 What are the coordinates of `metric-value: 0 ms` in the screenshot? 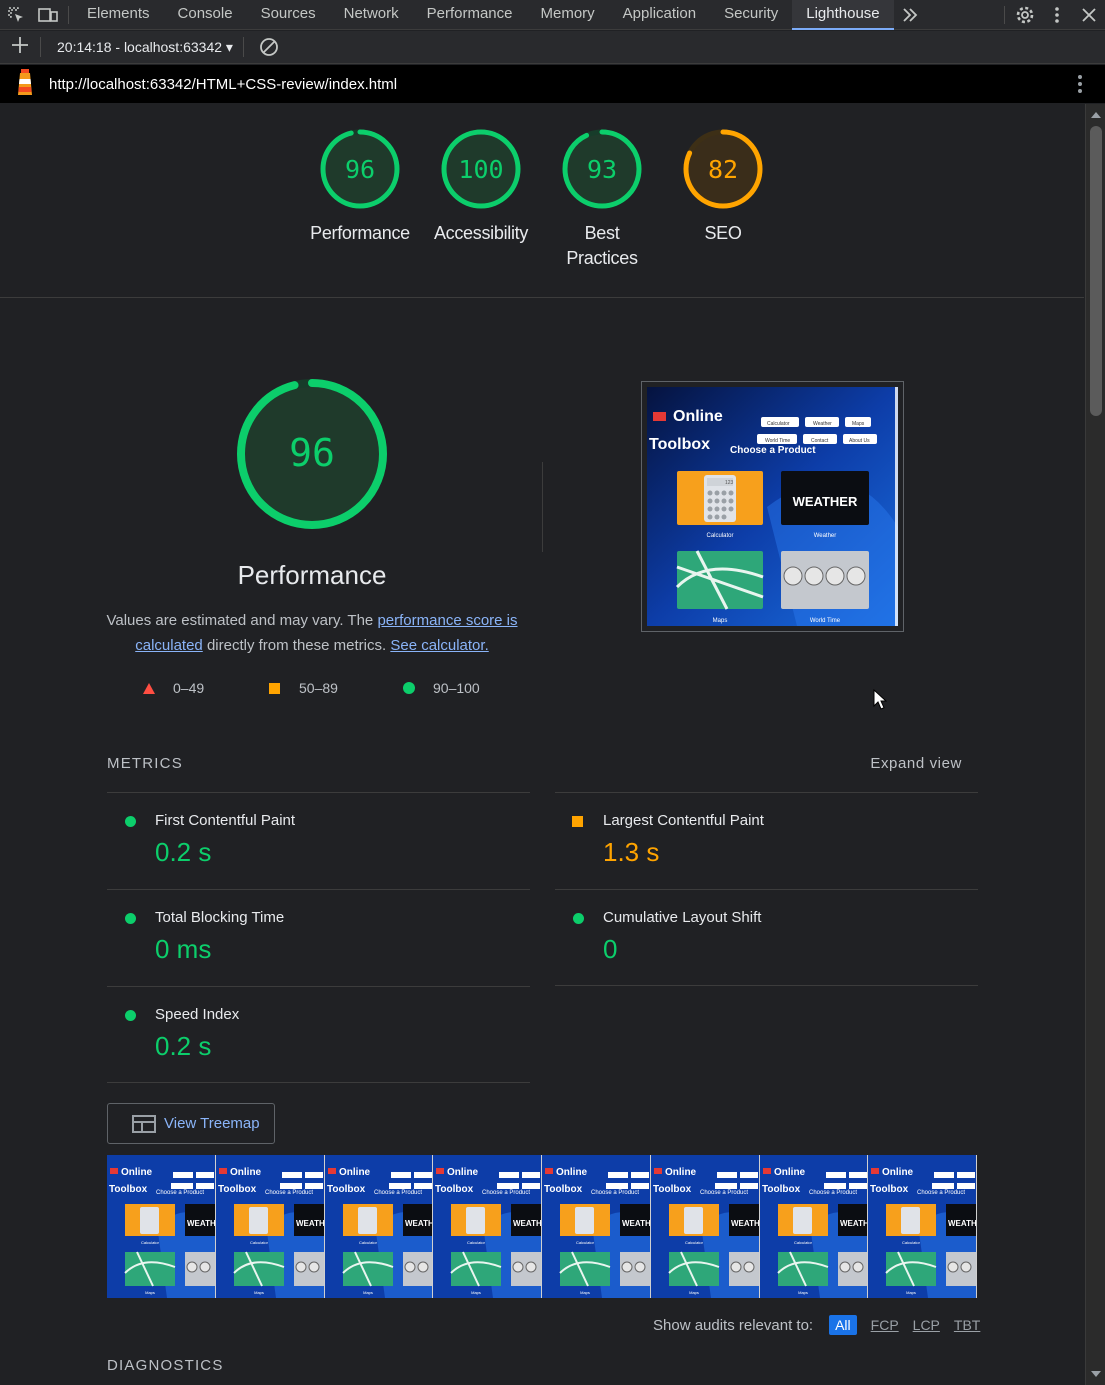 It's located at (183, 949).